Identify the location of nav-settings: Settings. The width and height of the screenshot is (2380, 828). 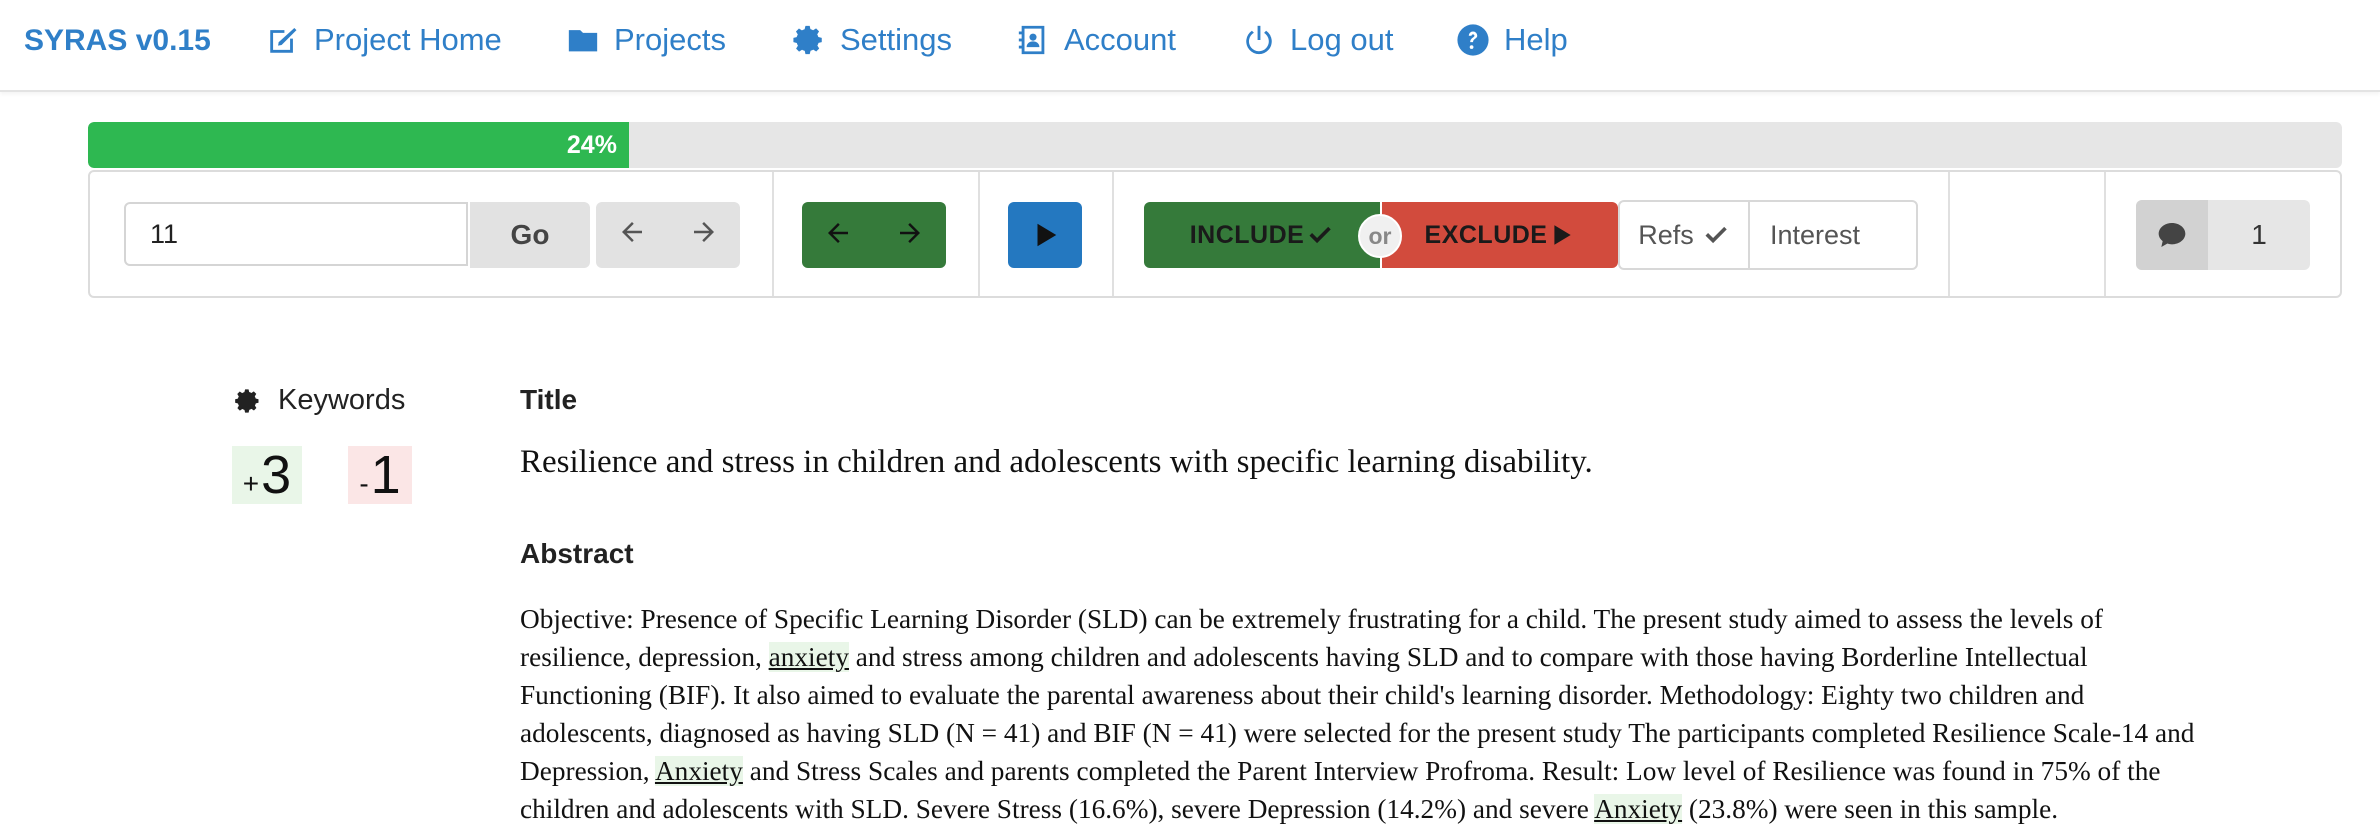
(872, 40).